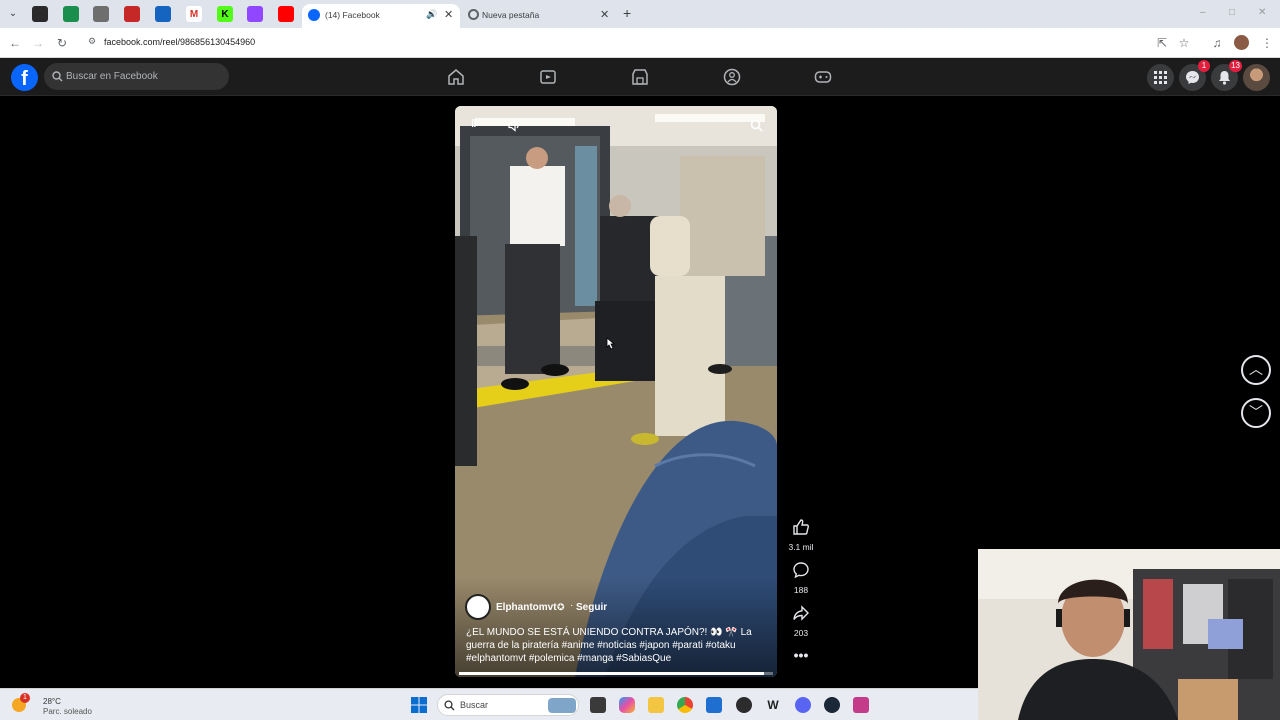 The width and height of the screenshot is (1280, 720). What do you see at coordinates (473, 14) in the screenshot?
I see `chrome-favicon-icon` at bounding box center [473, 14].